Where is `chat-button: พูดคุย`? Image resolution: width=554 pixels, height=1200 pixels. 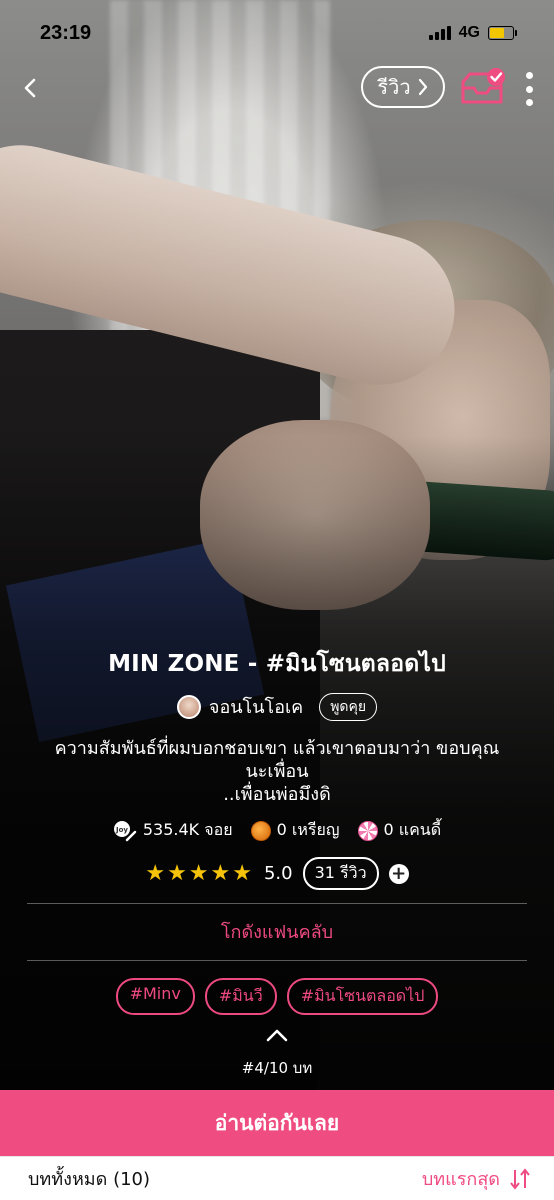 chat-button: พูดคุย is located at coordinates (348, 706).